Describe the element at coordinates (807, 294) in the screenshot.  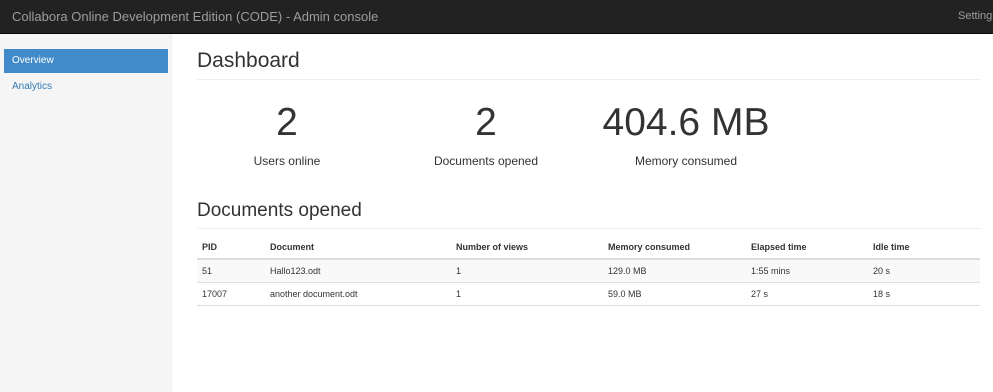
I see `cell-elapsed: 27 s` at that location.